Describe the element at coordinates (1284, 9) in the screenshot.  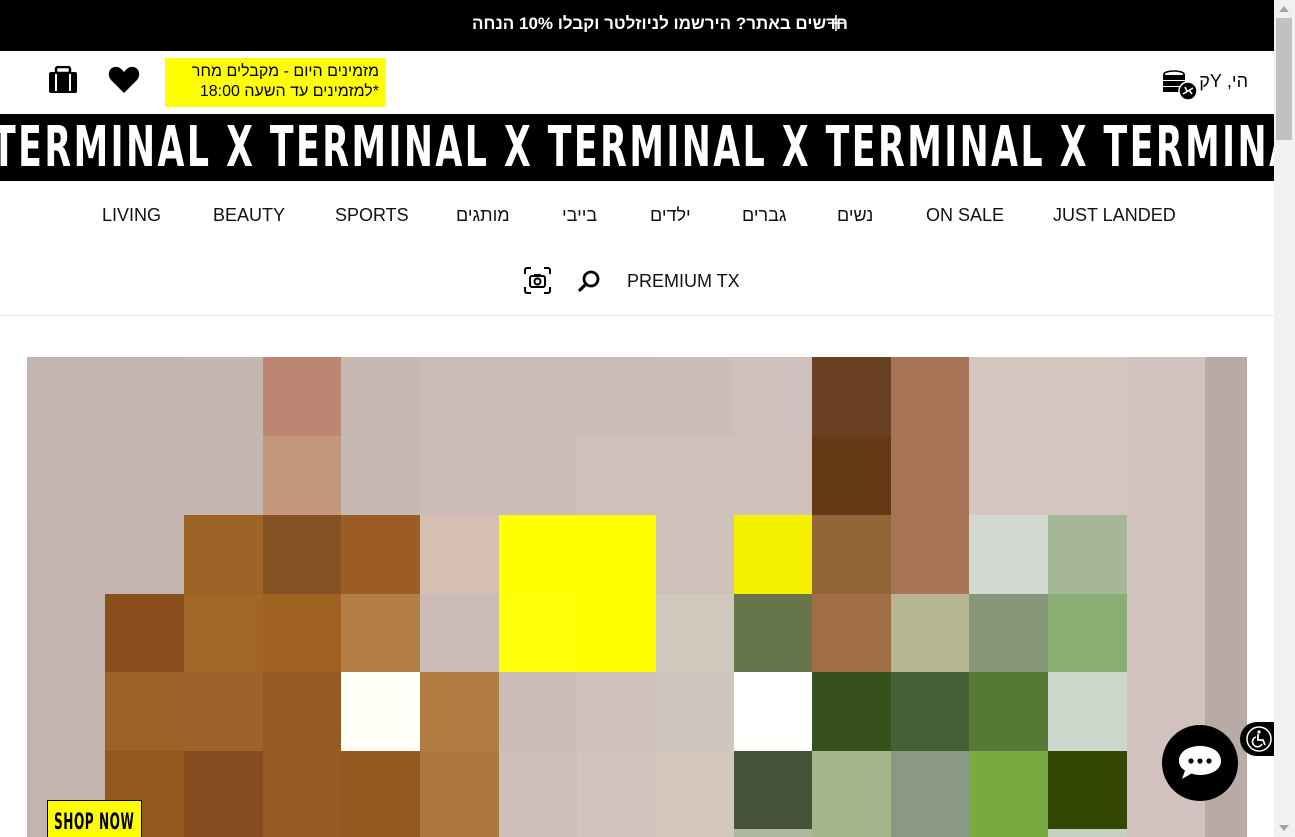
I see `scroll-up-arrow` at that location.